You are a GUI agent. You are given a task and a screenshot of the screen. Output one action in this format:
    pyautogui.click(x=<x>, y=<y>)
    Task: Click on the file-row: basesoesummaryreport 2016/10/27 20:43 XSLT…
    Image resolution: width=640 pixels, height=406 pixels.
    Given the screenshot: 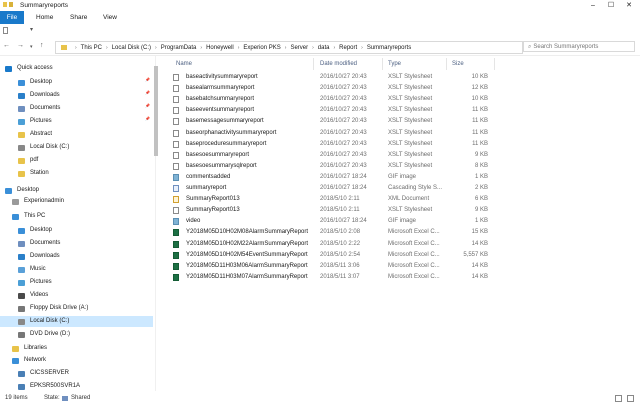 What is the action you would take?
    pyautogui.click(x=342, y=155)
    